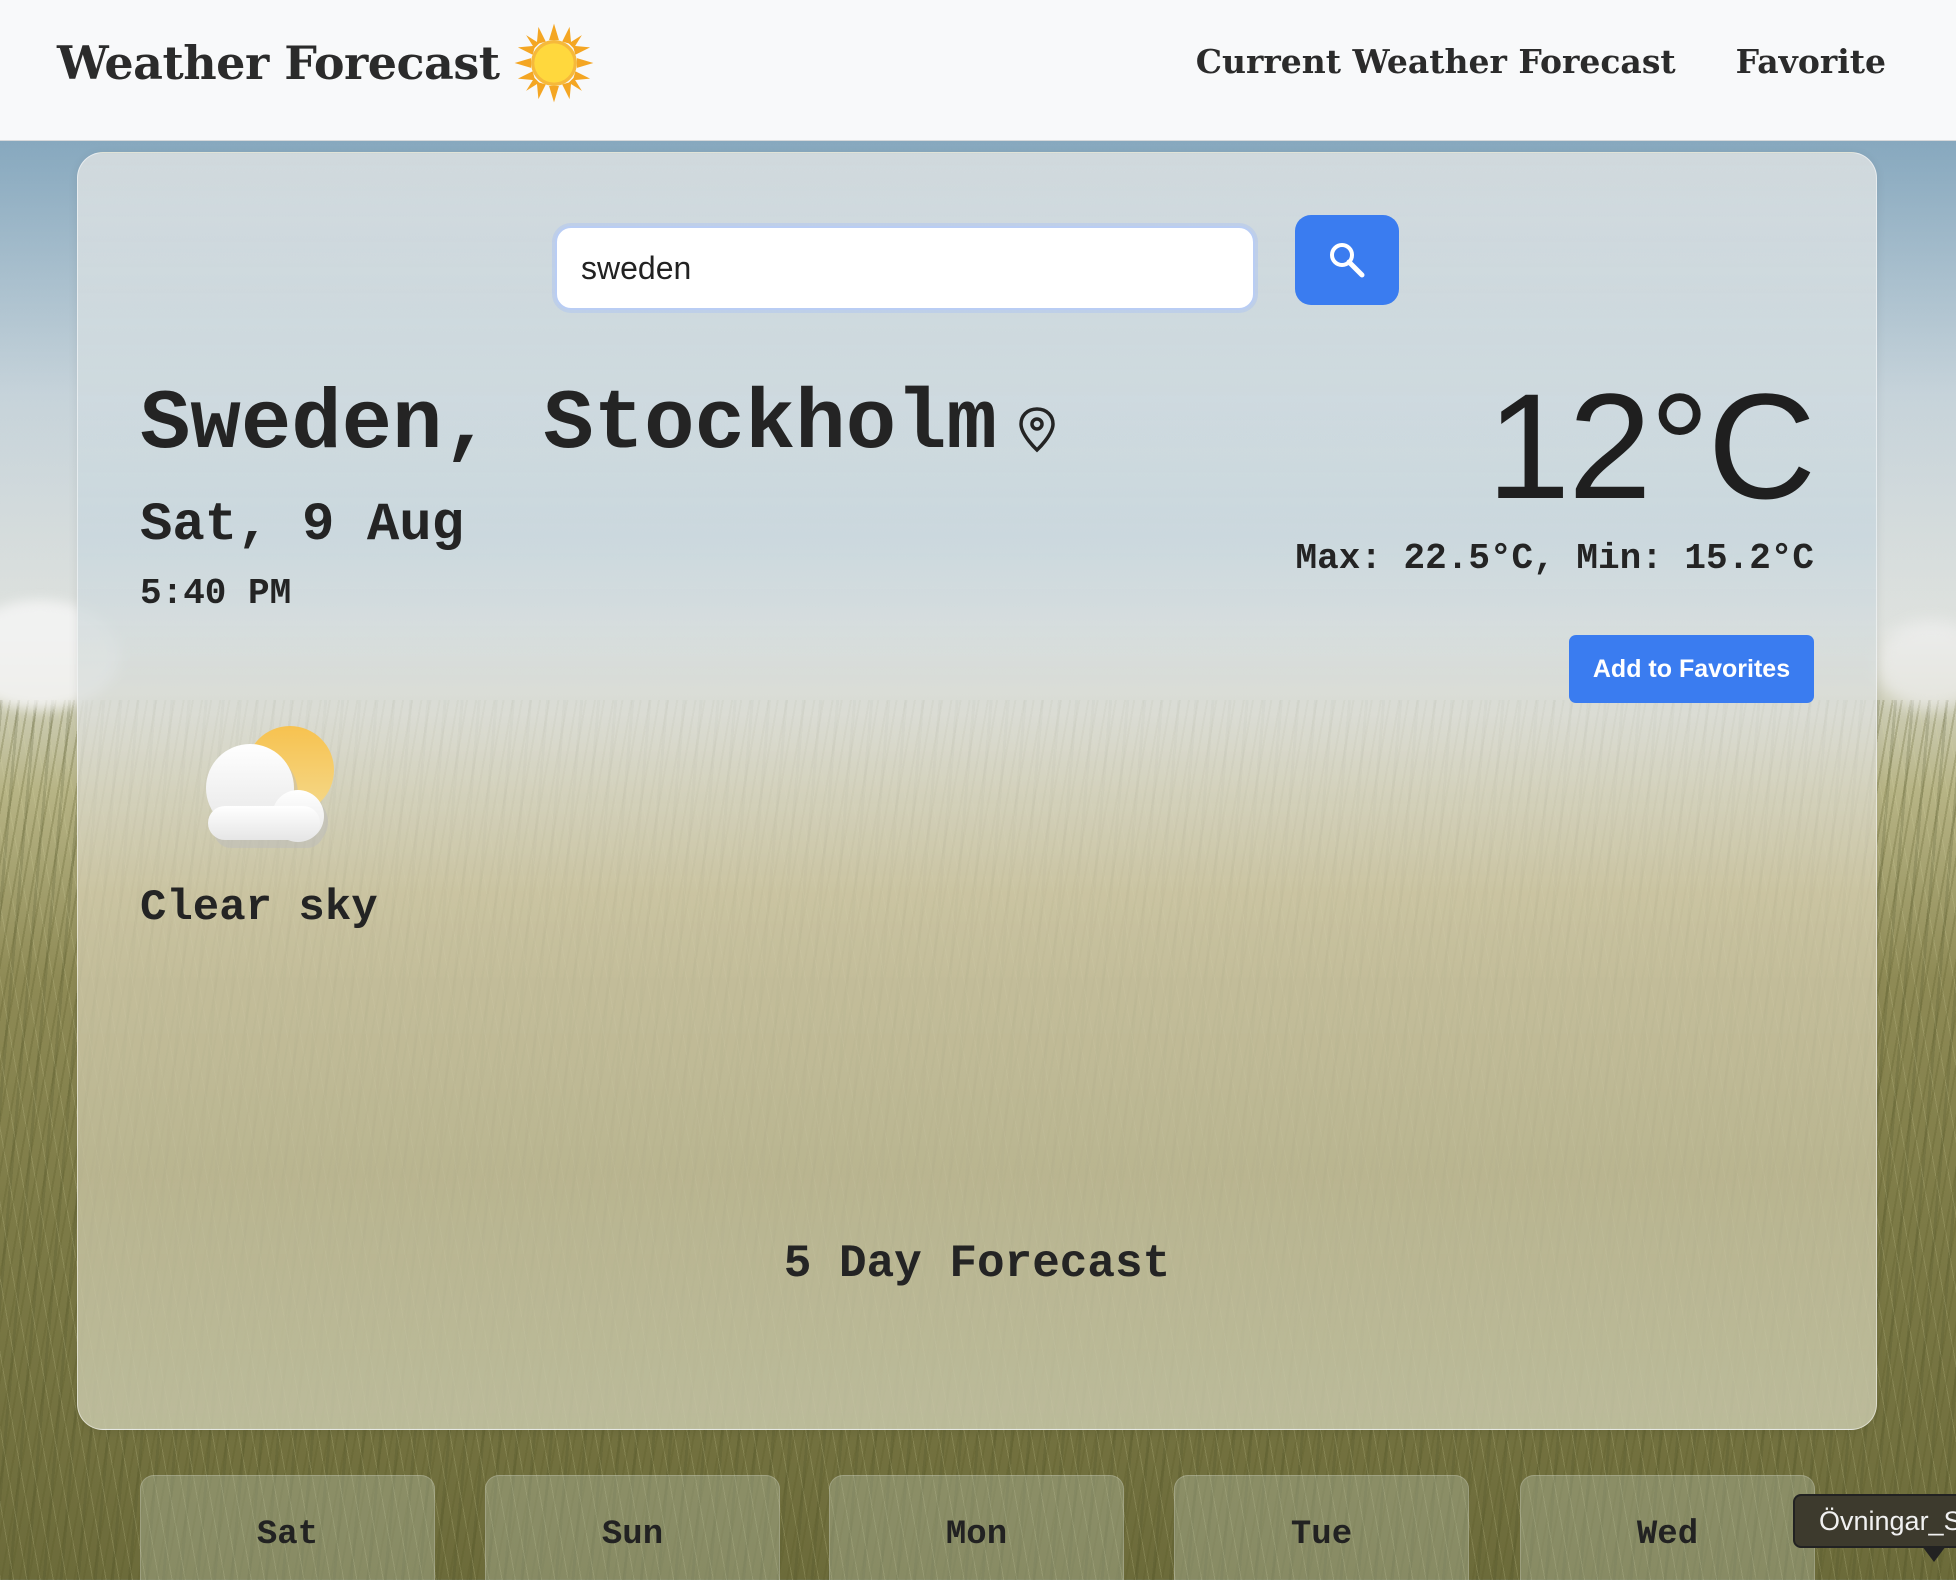 The width and height of the screenshot is (1956, 1580). I want to click on search-input, so click(905, 268).